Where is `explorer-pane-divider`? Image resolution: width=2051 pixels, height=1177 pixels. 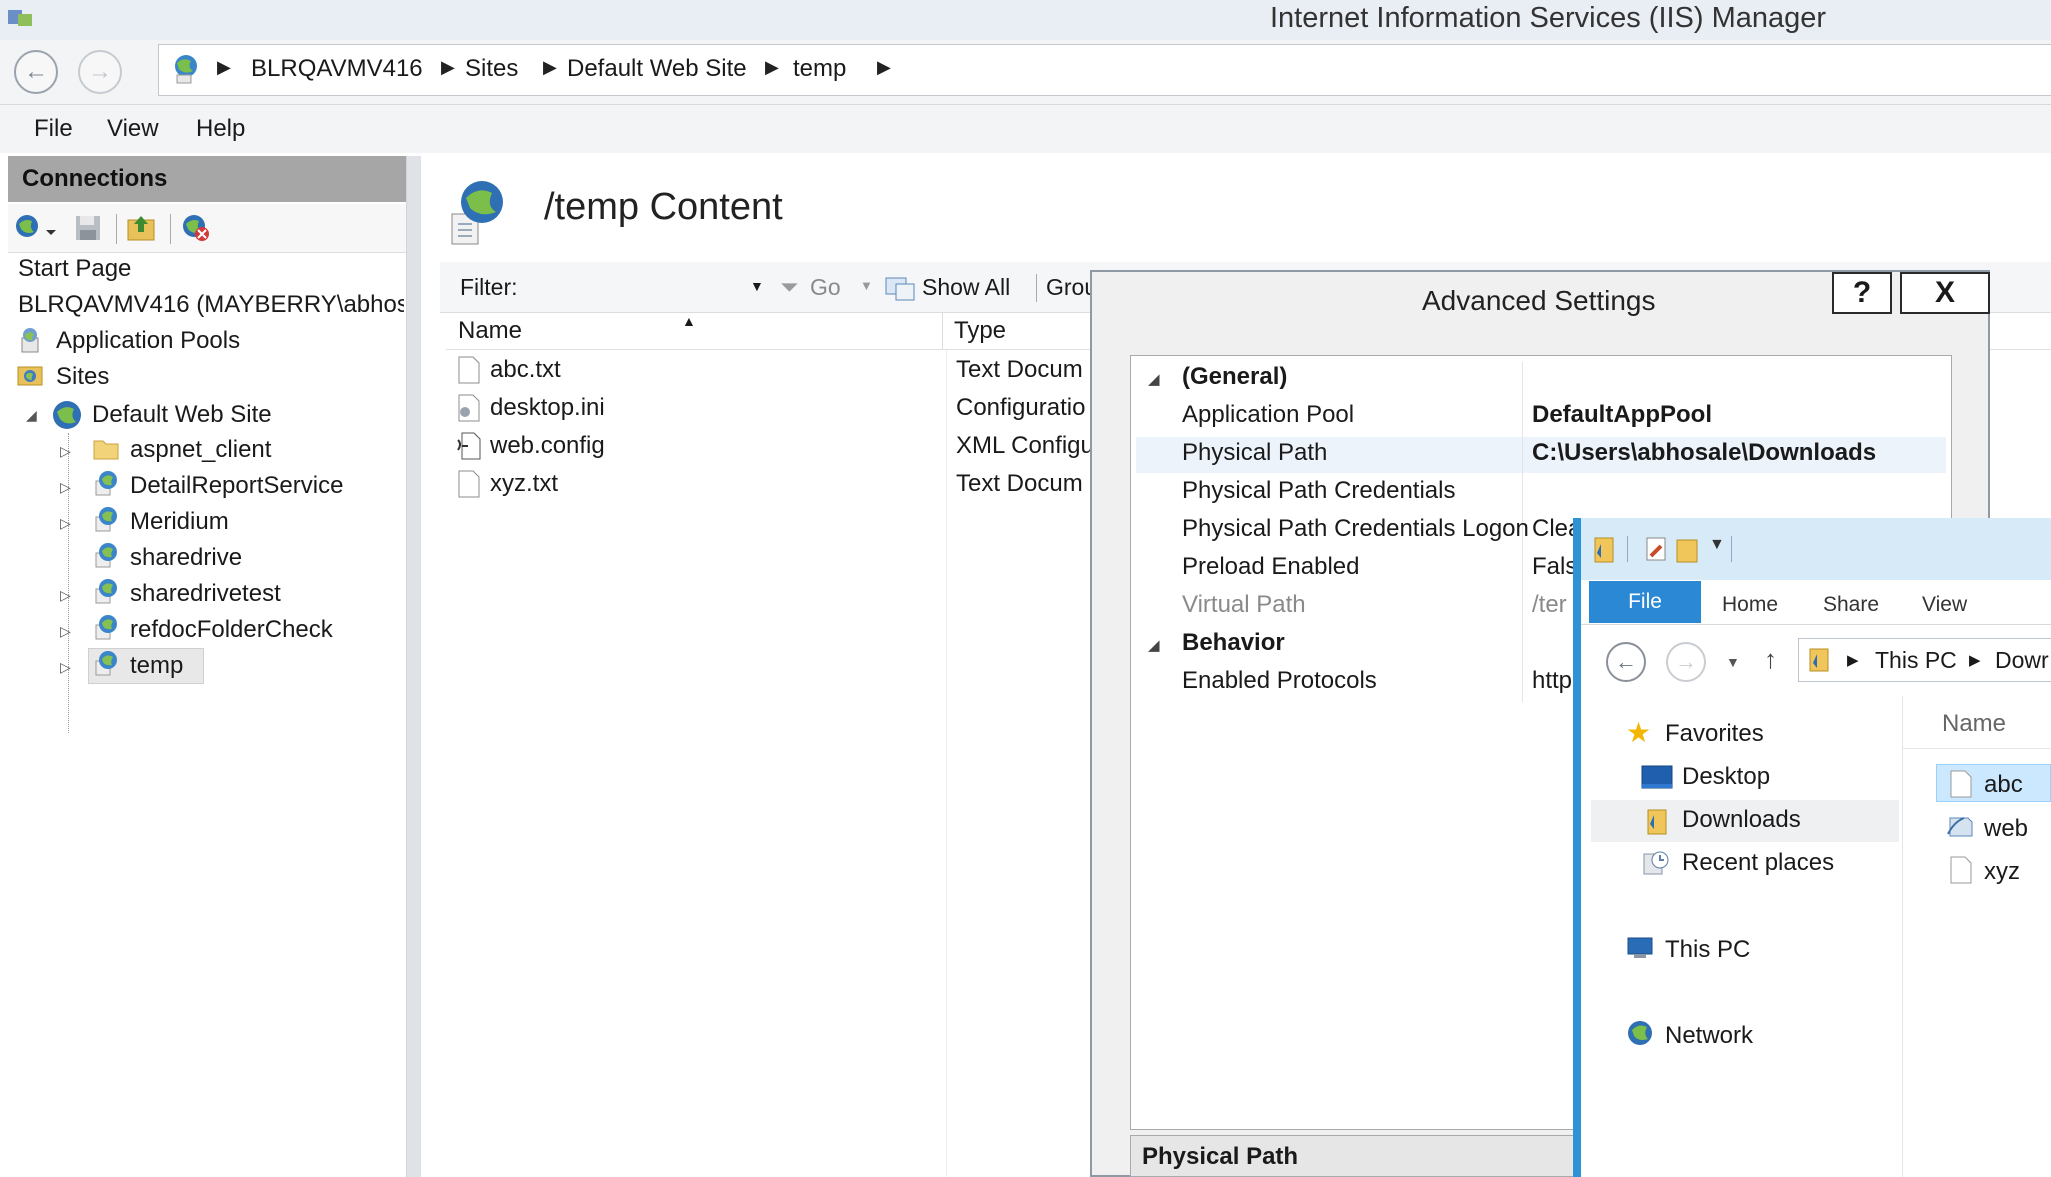 explorer-pane-divider is located at coordinates (1902, 936).